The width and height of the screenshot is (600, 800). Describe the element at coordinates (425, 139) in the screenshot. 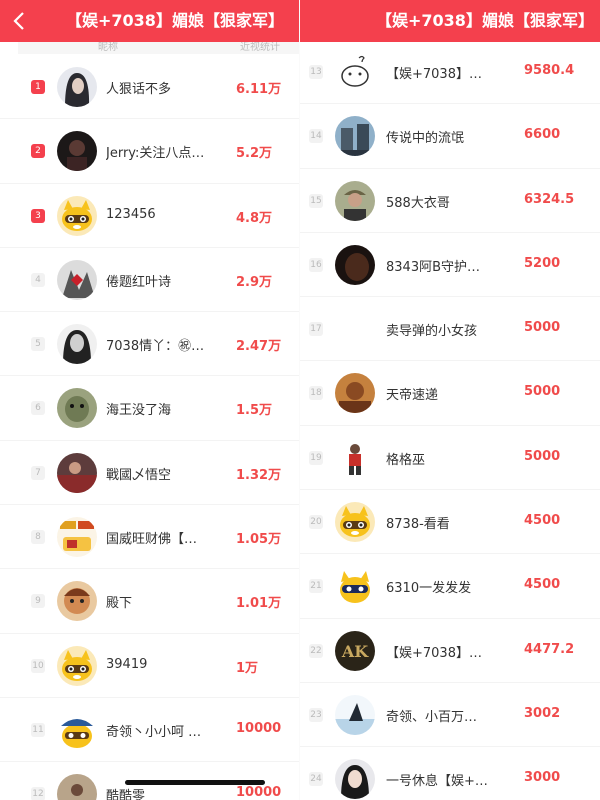

I see `user-name: 传说中的流氓` at that location.